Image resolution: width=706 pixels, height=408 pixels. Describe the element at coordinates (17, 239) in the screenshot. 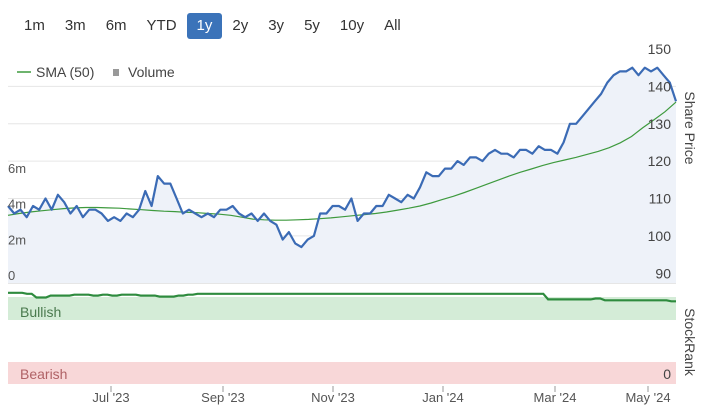

I see `volume-tick-label: 2m` at that location.